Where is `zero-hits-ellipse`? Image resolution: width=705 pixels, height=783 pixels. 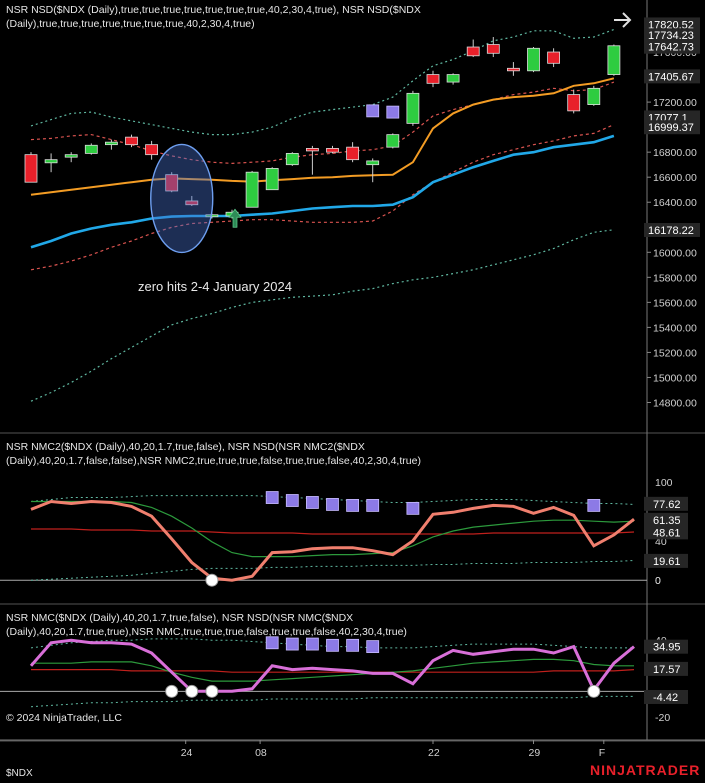 zero-hits-ellipse is located at coordinates (182, 198).